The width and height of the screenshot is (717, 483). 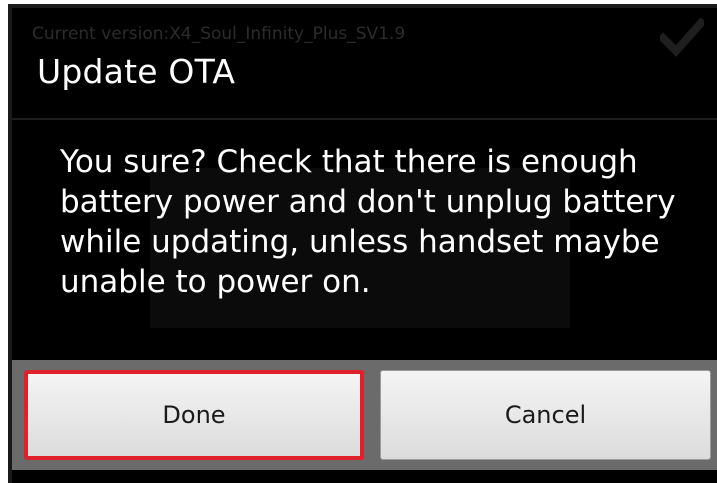 I want to click on title-divider, so click(x=364, y=119).